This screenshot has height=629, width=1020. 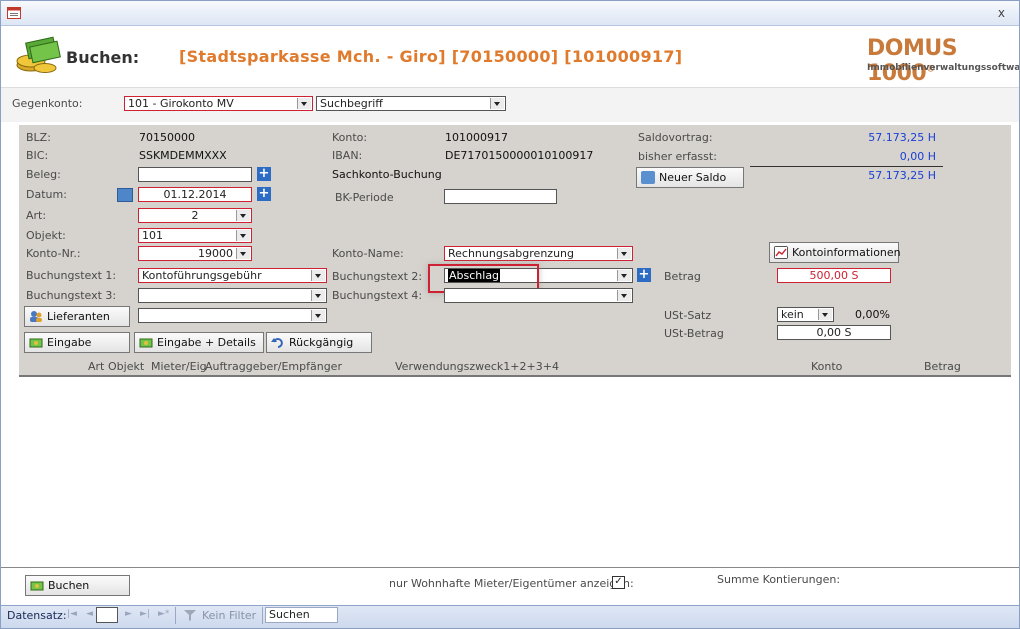 I want to click on calculator-icon, so click(x=648, y=177).